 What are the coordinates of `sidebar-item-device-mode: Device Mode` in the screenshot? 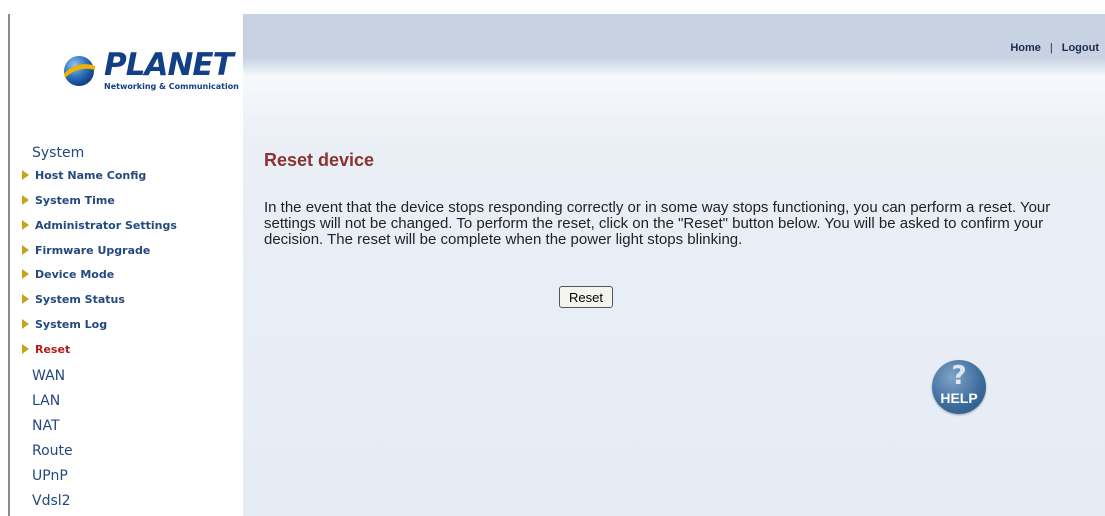 It's located at (68, 274).